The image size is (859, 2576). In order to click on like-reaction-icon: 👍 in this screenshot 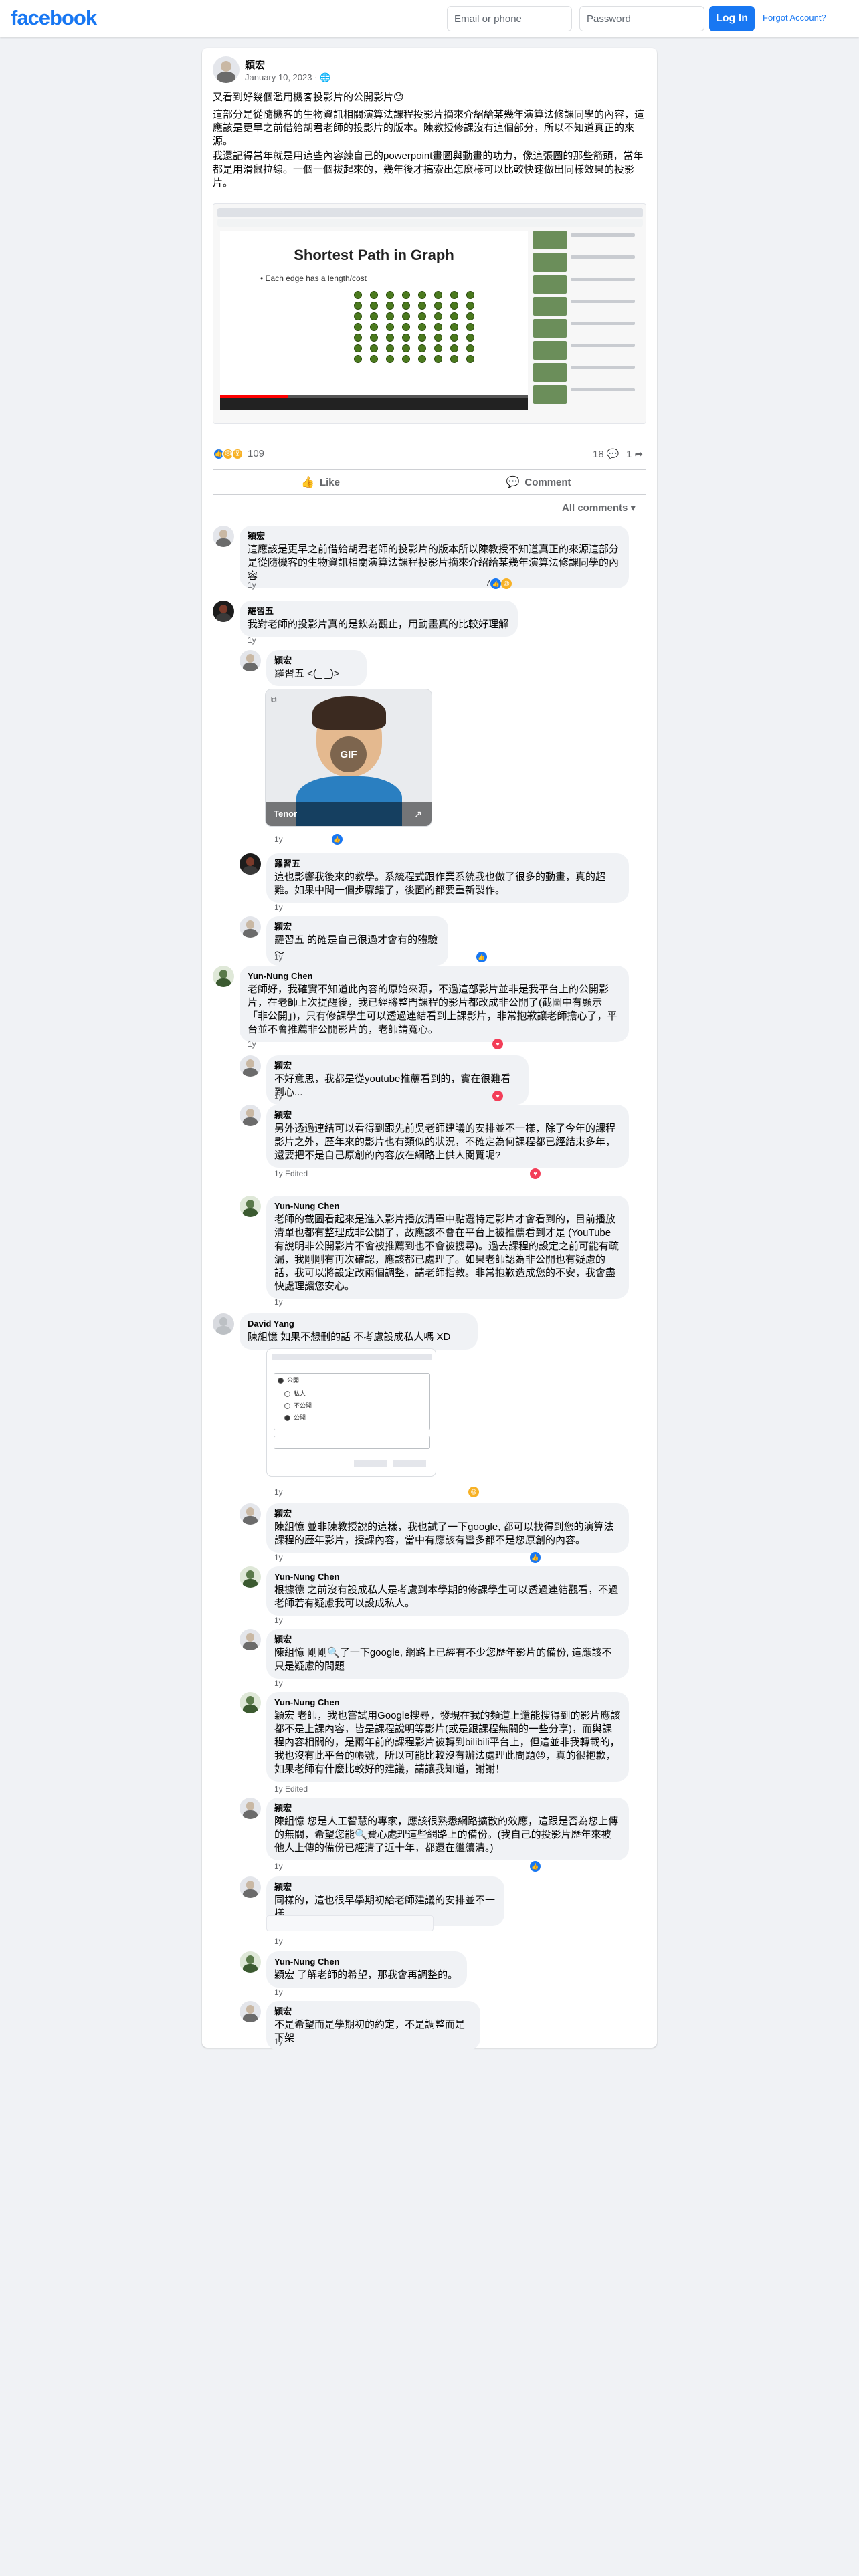, I will do `click(482, 956)`.